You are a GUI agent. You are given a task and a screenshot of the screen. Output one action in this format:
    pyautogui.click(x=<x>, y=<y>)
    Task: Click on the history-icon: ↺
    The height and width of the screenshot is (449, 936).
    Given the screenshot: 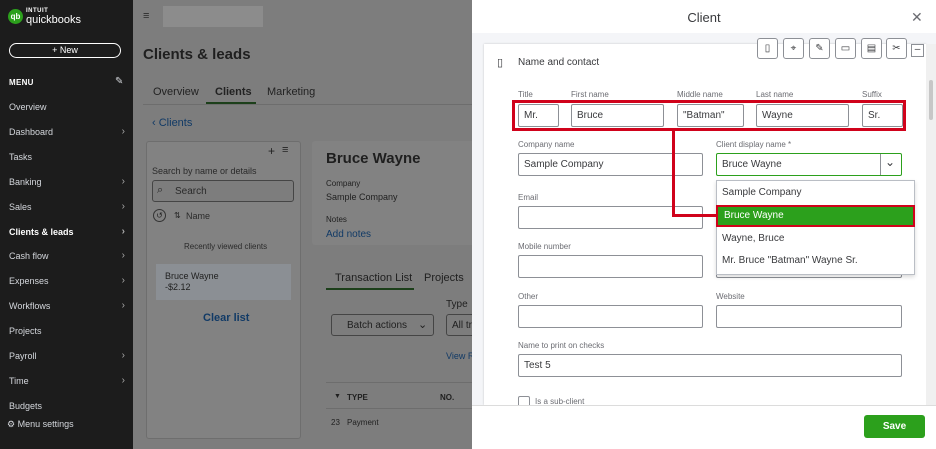 What is the action you would take?
    pyautogui.click(x=159, y=215)
    